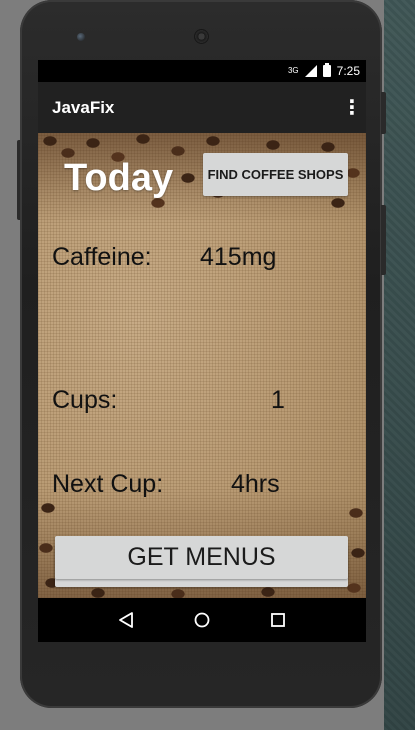 The width and height of the screenshot is (415, 730). I want to click on navigation-bar, so click(202, 620).